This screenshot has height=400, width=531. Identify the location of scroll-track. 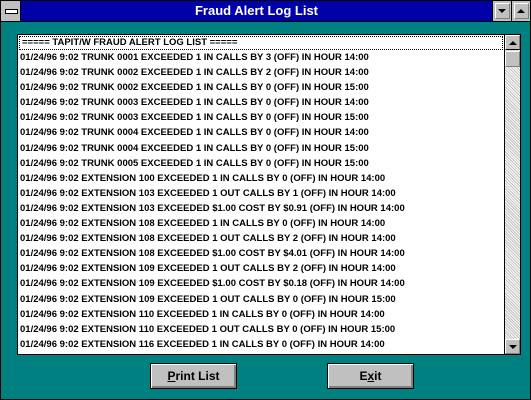
(512, 194).